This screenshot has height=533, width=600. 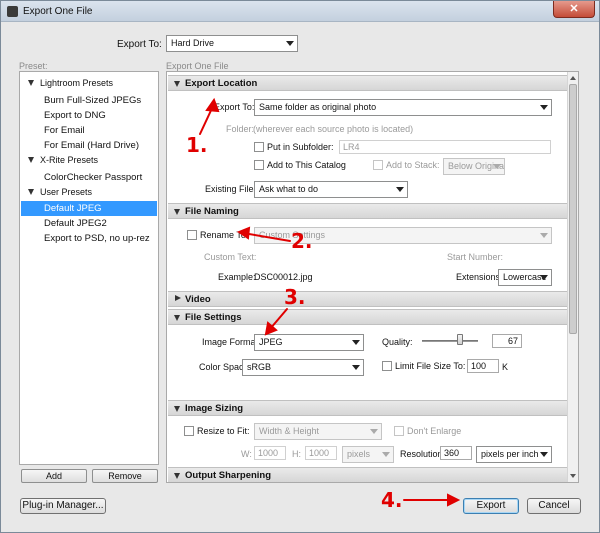 I want to click on resolution-input: 360, so click(x=456, y=453).